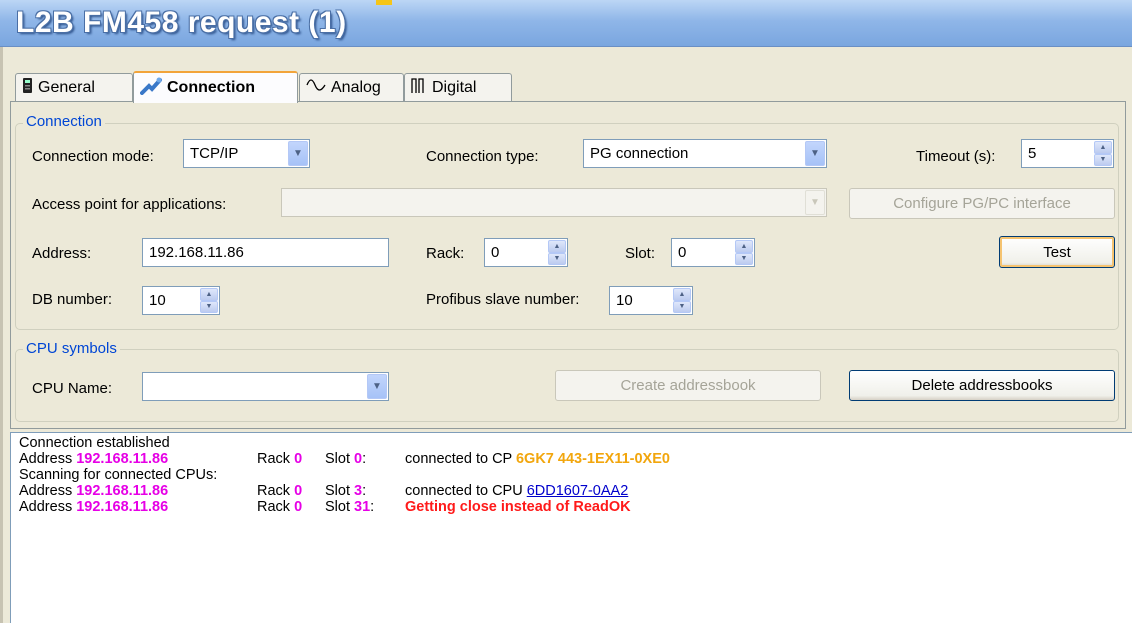 The width and height of the screenshot is (1132, 623). I want to click on log-error: Getting close instead of ReadOK, so click(518, 507).